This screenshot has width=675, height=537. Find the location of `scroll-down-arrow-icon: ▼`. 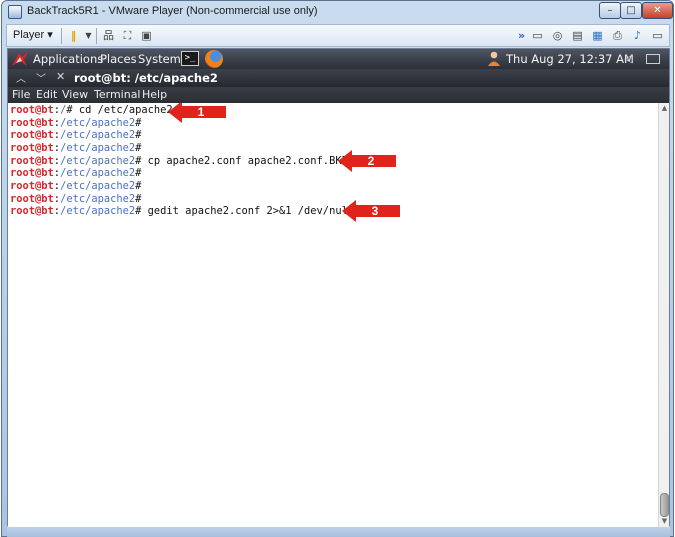

scroll-down-arrow-icon: ▼ is located at coordinates (664, 521).